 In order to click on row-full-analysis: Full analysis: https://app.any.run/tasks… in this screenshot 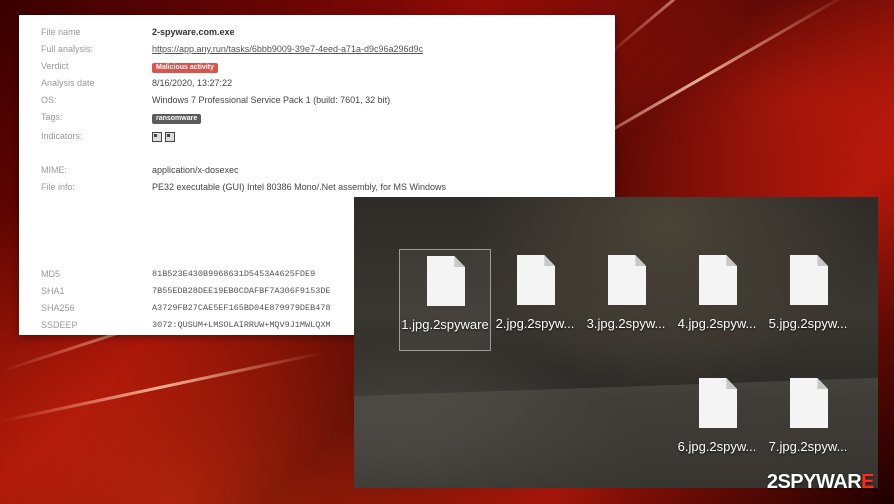, I will do `click(317, 49)`.